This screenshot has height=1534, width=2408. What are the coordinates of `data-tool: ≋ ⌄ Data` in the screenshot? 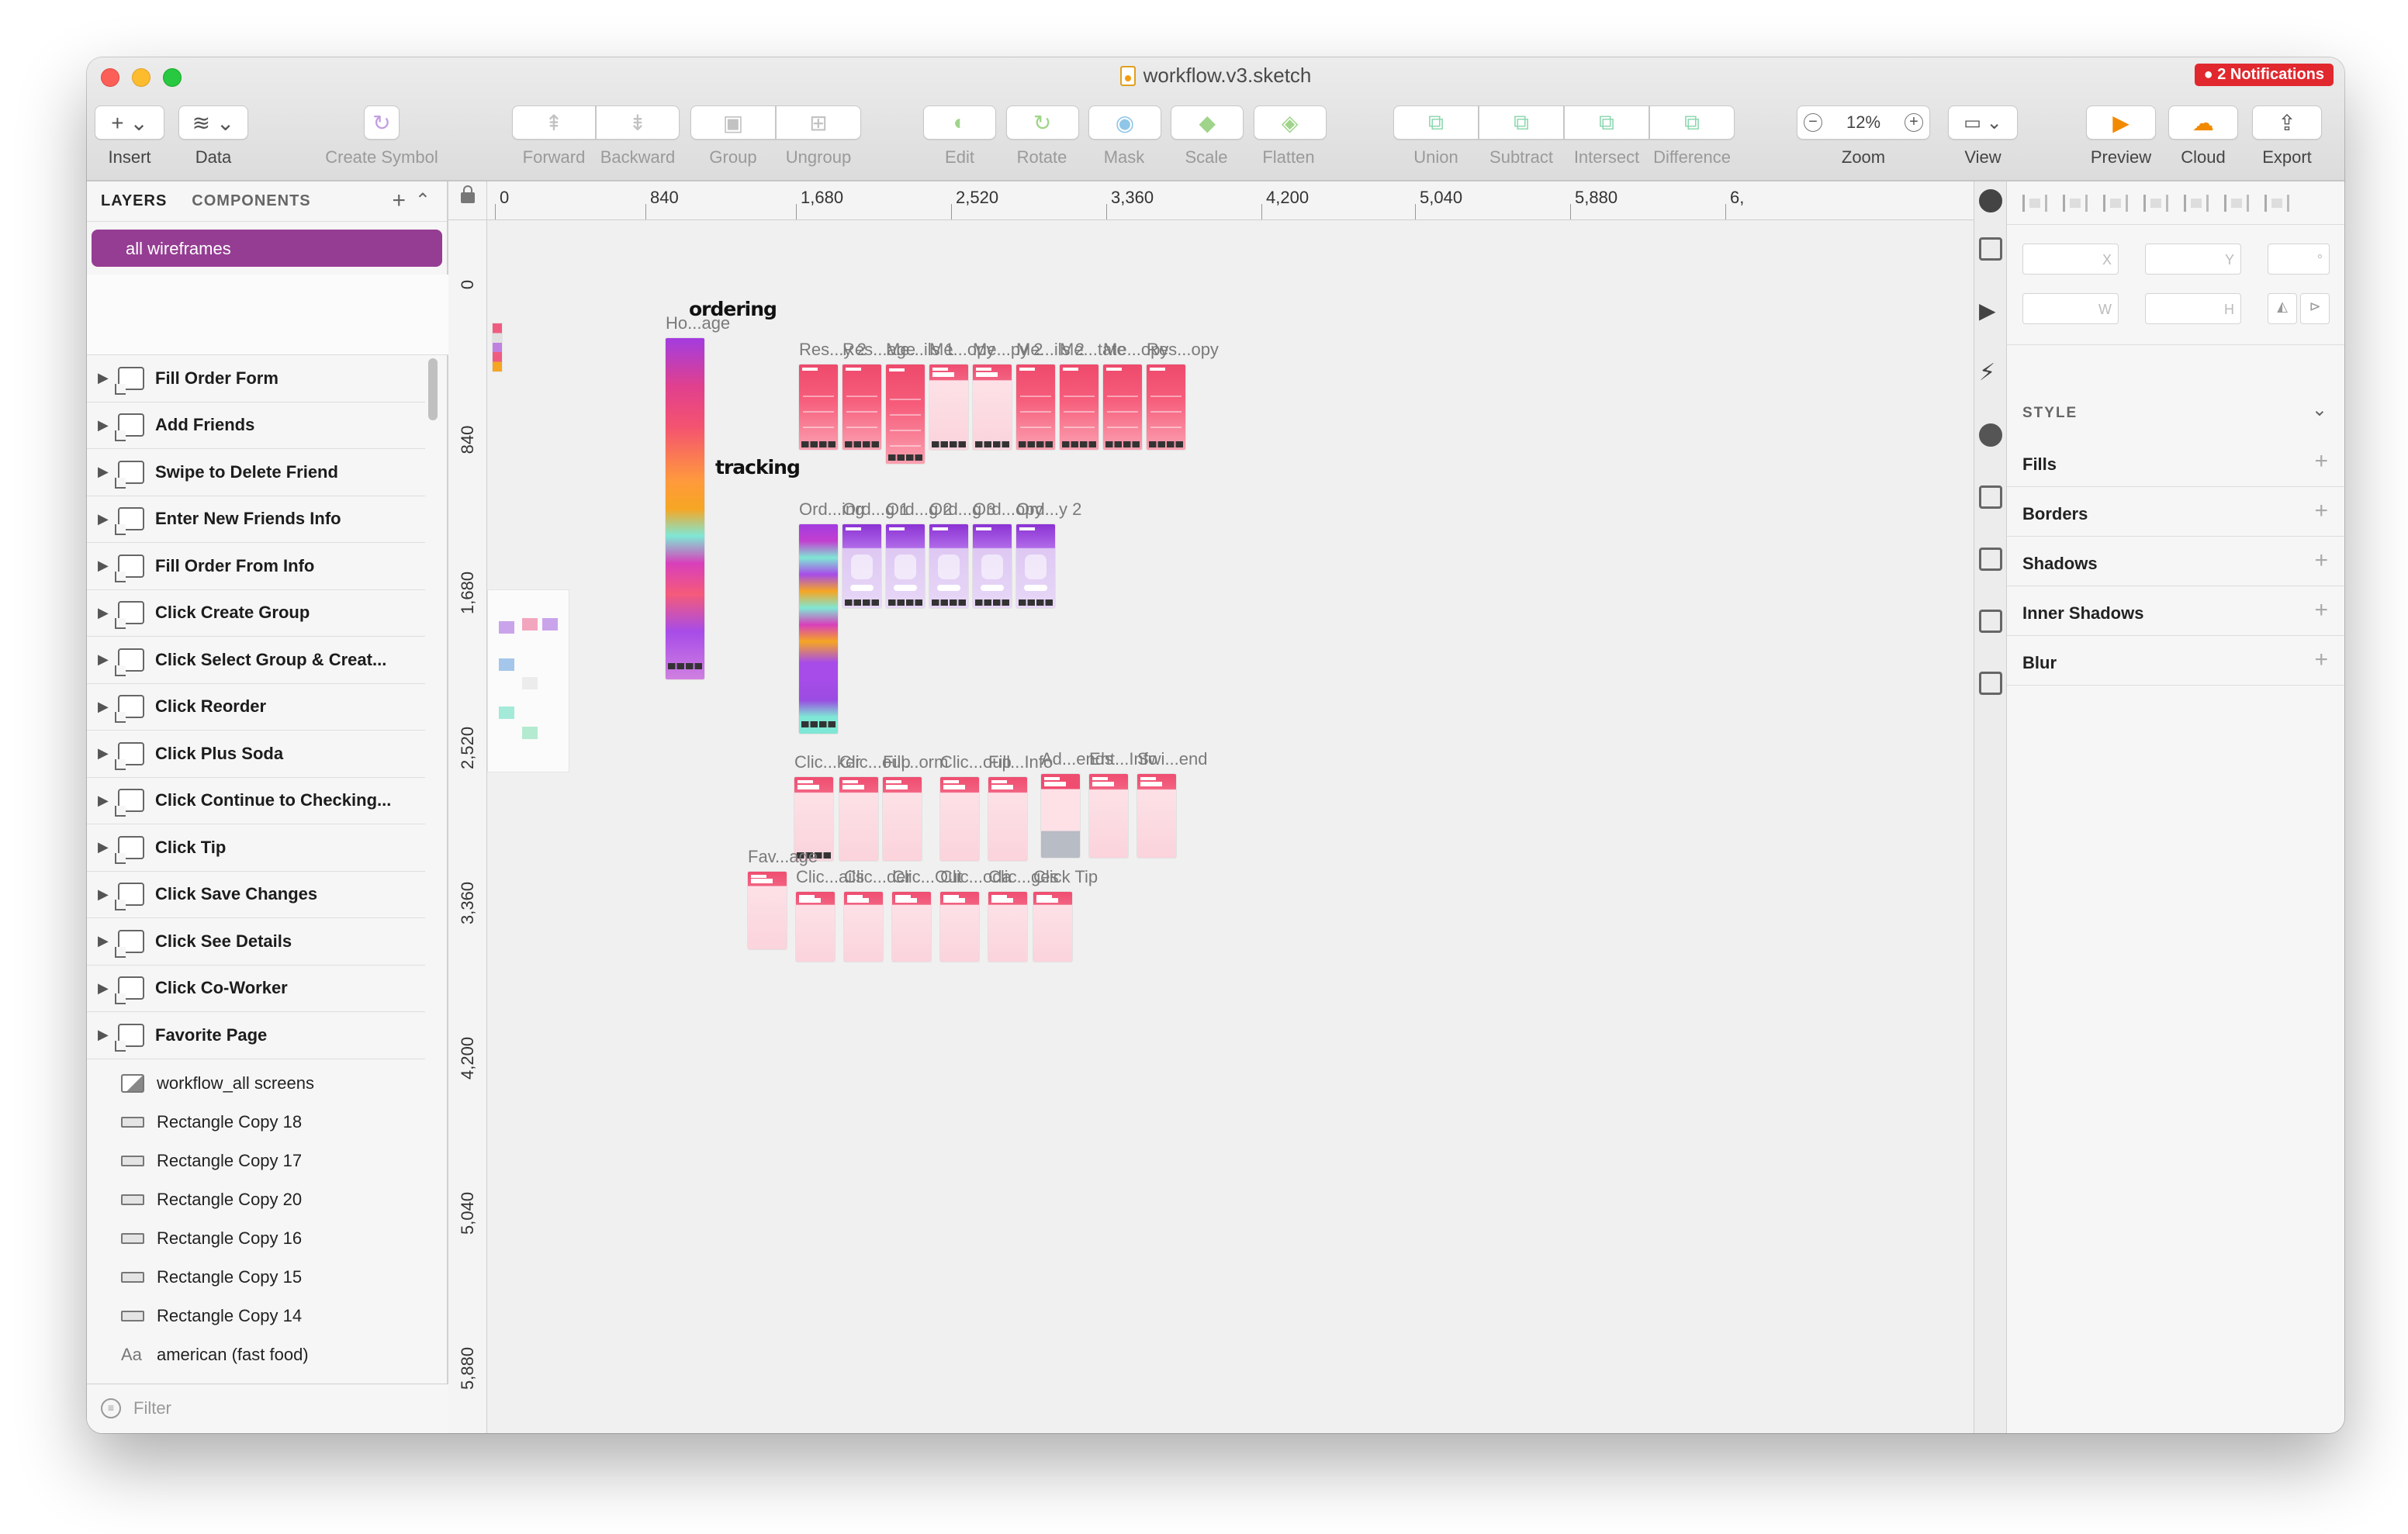 It's located at (213, 140).